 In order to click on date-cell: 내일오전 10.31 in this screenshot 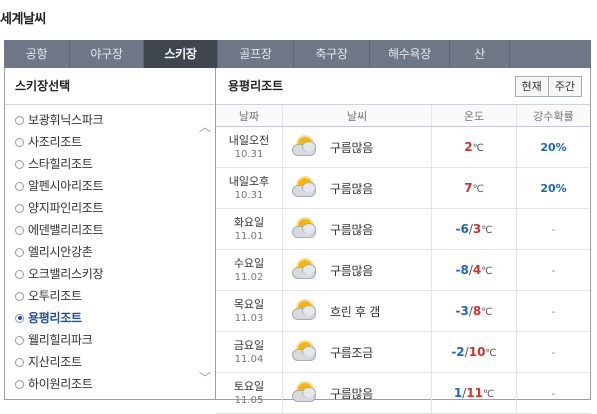, I will do `click(249, 147)`.